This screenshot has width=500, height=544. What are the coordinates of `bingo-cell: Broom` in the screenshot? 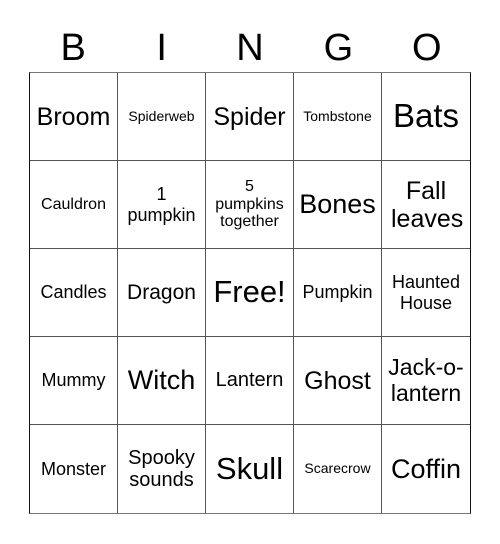 It's located at (74, 117).